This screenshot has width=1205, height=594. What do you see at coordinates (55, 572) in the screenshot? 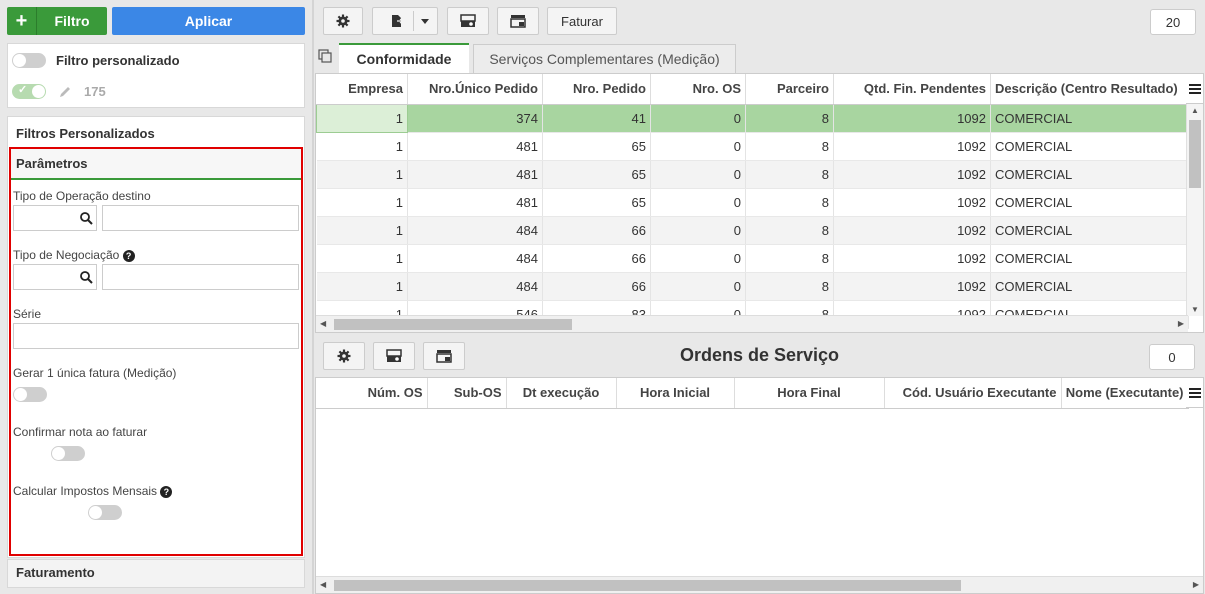
I see `billing-heading: Faturamento` at bounding box center [55, 572].